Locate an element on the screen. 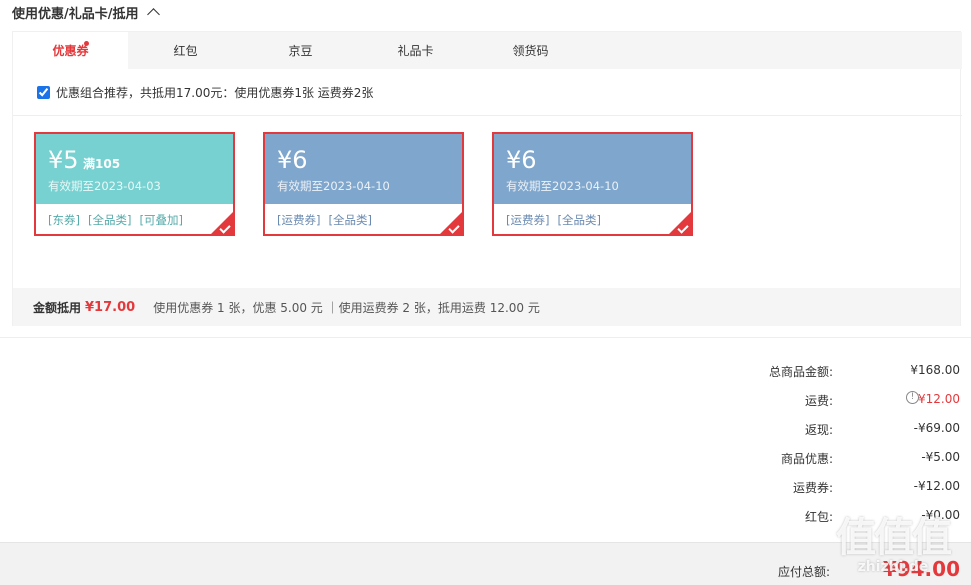 This screenshot has width=971, height=585. tab-label: 红包 is located at coordinates (185, 51).